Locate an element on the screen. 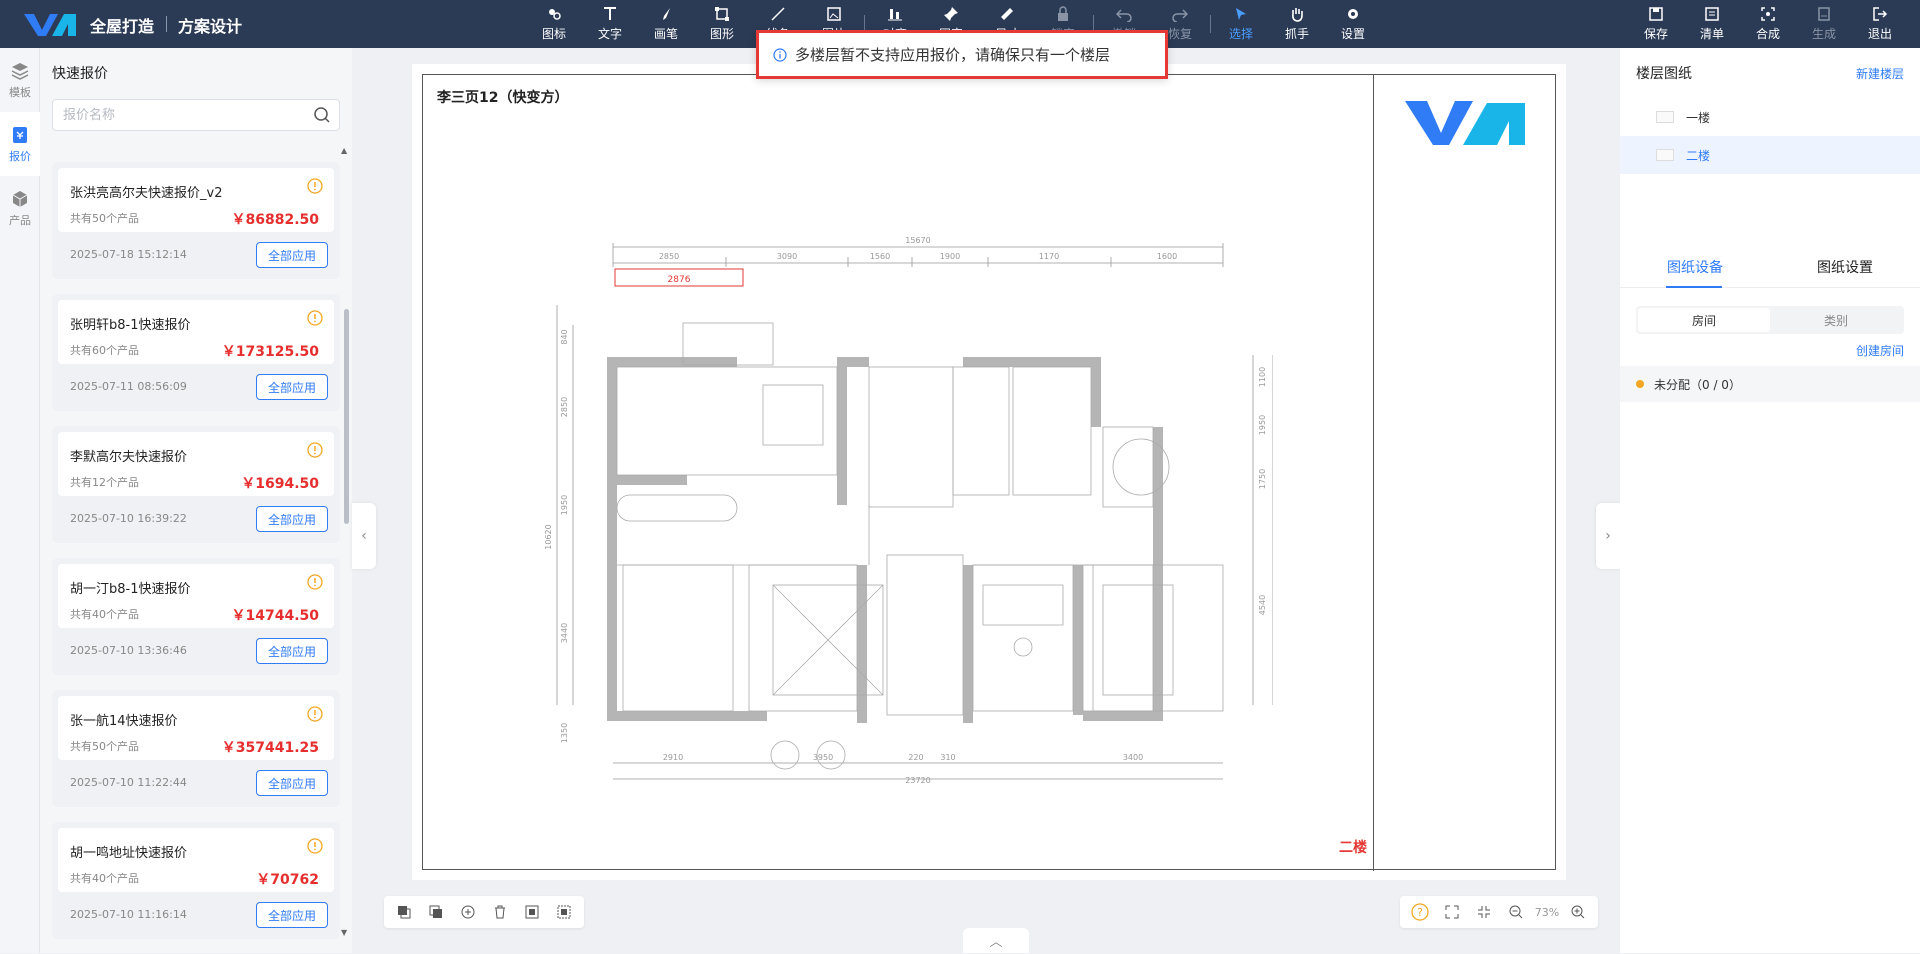 This screenshot has height=954, width=1920. layers-icon is located at coordinates (20, 71).